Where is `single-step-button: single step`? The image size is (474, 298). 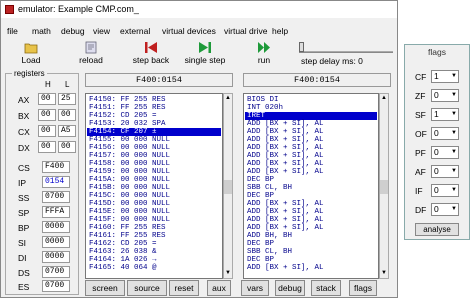 single-step-button: single step is located at coordinates (205, 53).